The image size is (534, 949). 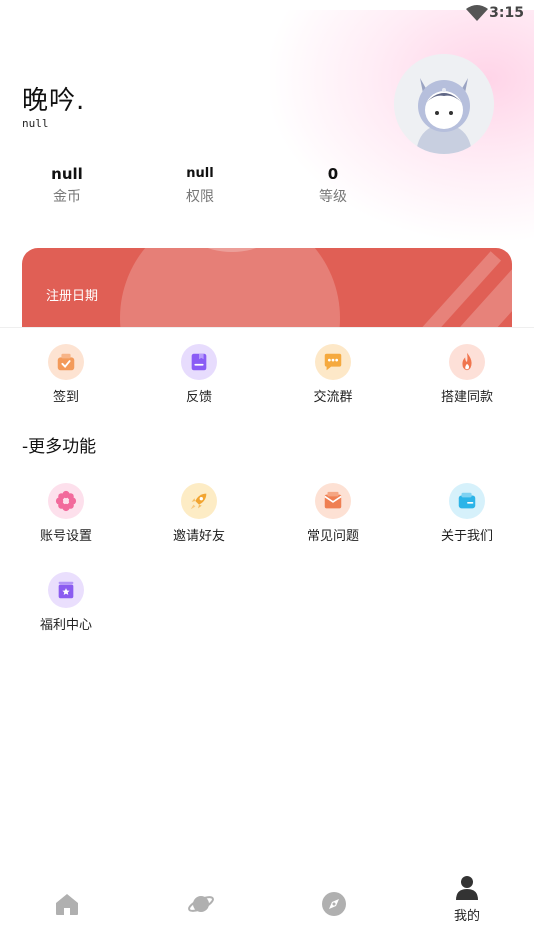 I want to click on nav-explore, so click(x=334, y=904).